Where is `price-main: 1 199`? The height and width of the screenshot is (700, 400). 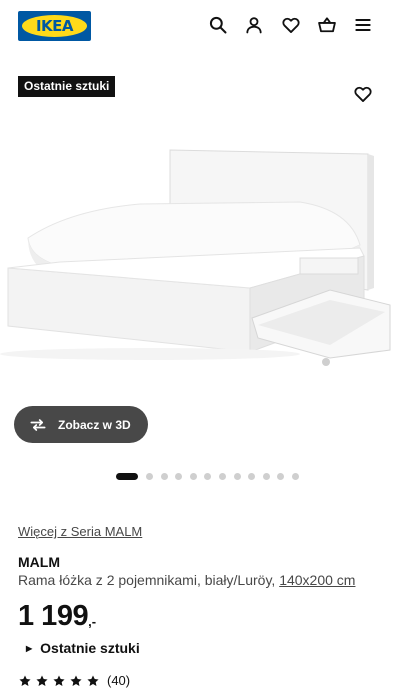
price-main: 1 199 is located at coordinates (53, 616).